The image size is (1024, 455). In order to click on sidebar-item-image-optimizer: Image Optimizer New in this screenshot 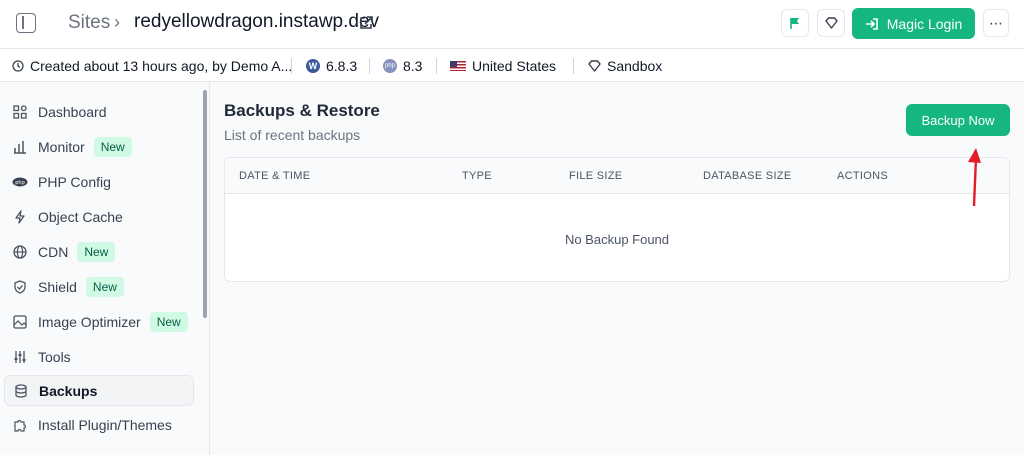, I will do `click(99, 321)`.